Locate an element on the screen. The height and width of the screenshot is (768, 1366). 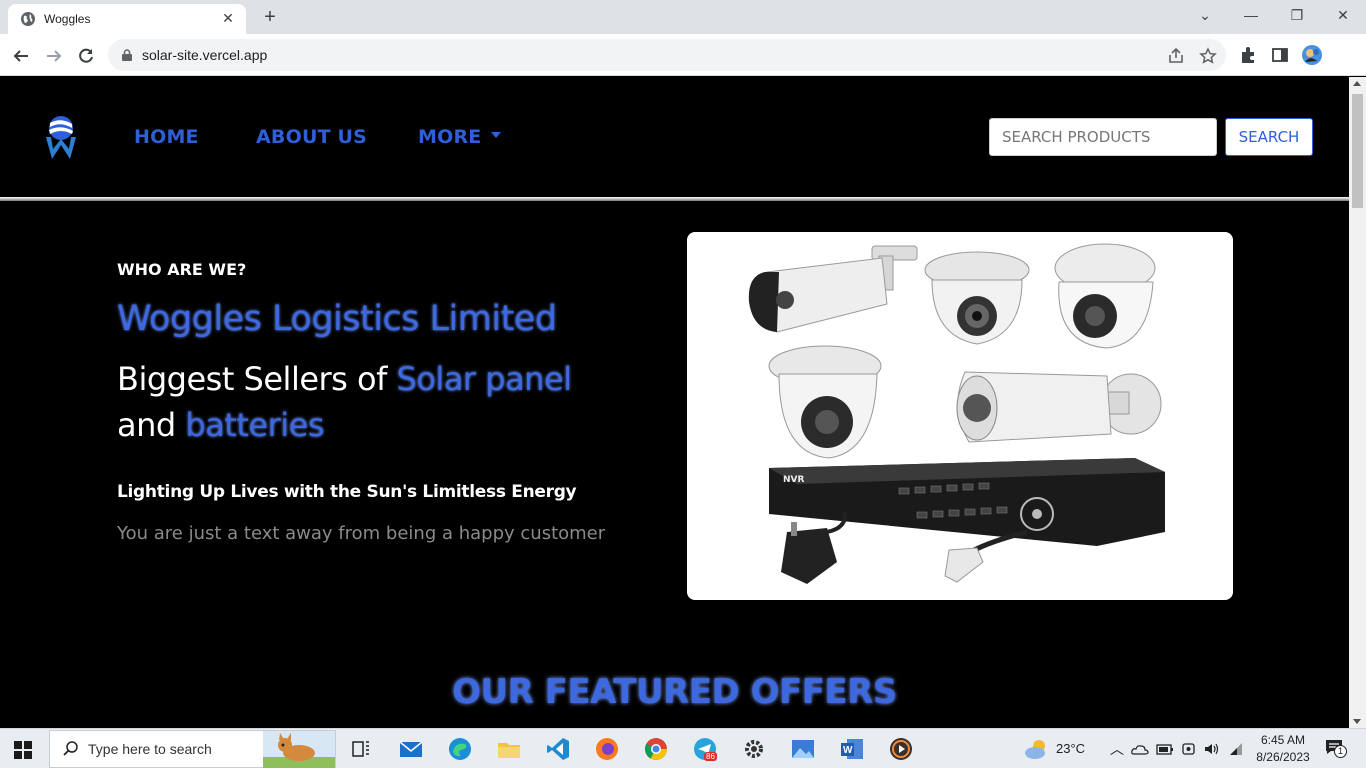
nav-more-dropdown: MORE is located at coordinates (460, 137).